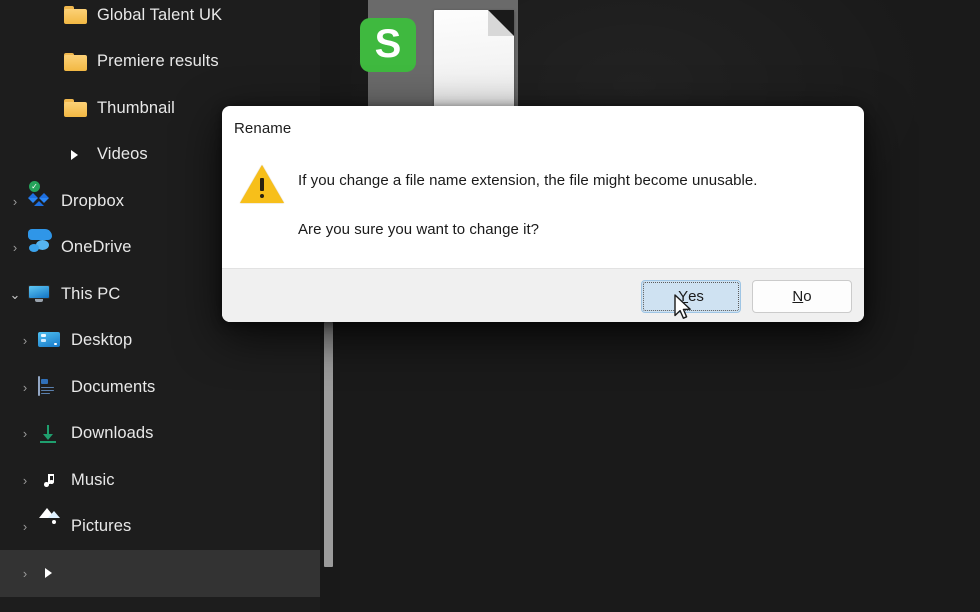 The height and width of the screenshot is (612, 980). I want to click on nav-item-label: Music, so click(93, 479).